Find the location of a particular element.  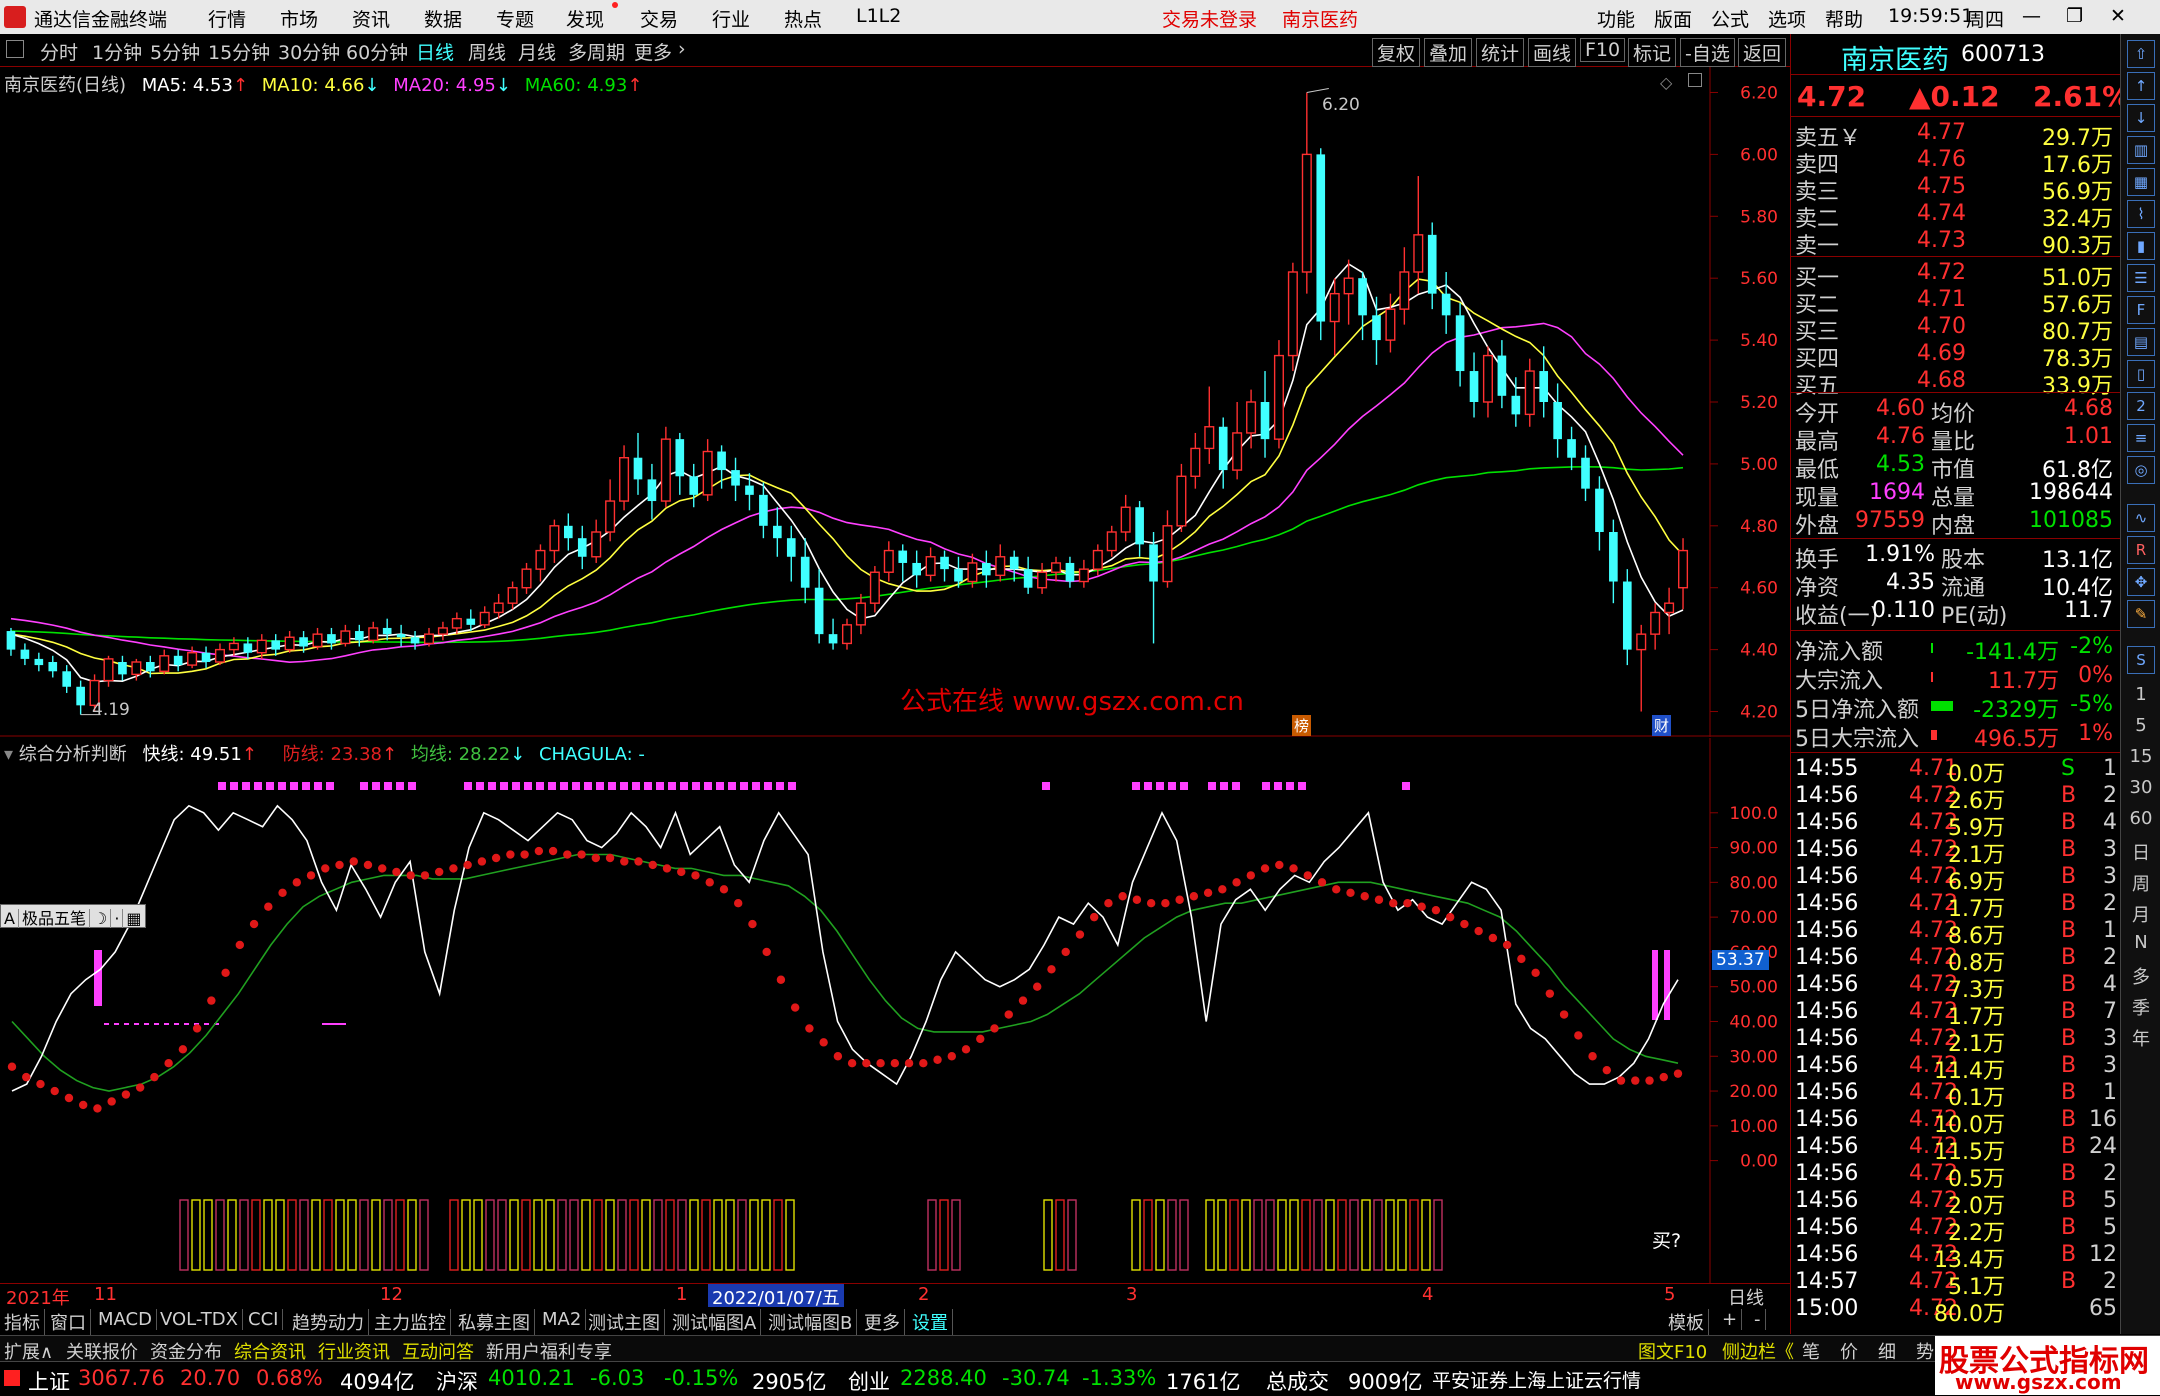

menu-gongshi: 公式 is located at coordinates (1730, 18).